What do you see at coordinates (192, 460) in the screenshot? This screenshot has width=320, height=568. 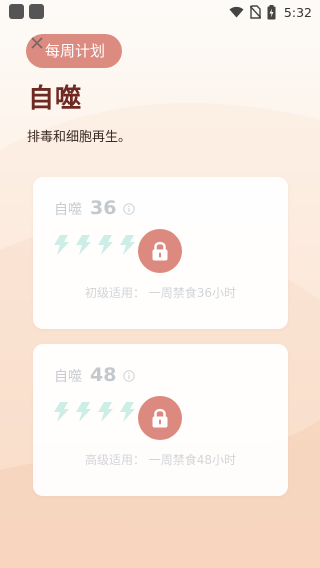 I see `plan-description-text: 一周禁食48小时` at bounding box center [192, 460].